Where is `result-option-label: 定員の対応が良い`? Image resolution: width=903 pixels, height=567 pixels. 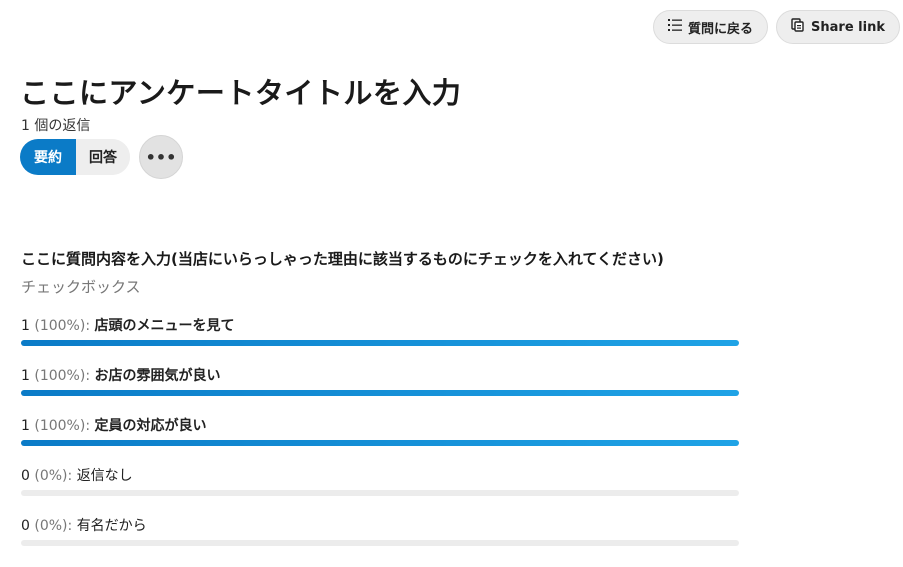
result-option-label: 定員の対応が良い is located at coordinates (150, 426).